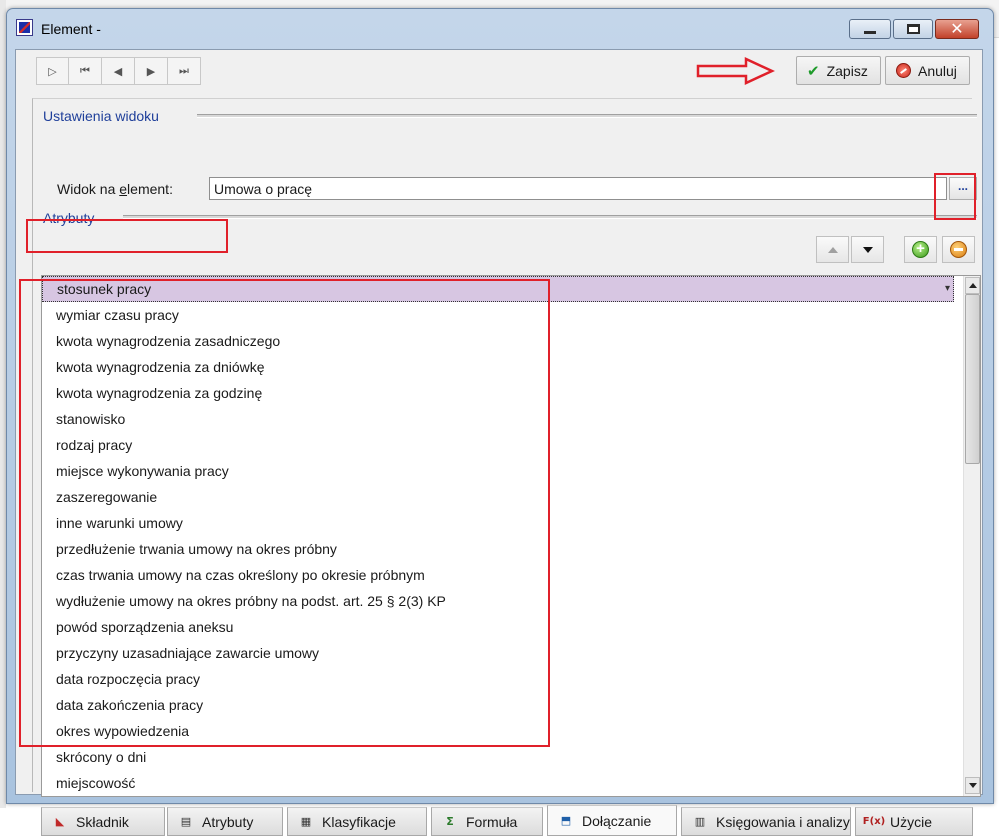 The width and height of the screenshot is (999, 837). I want to click on minus-icon, so click(958, 249).